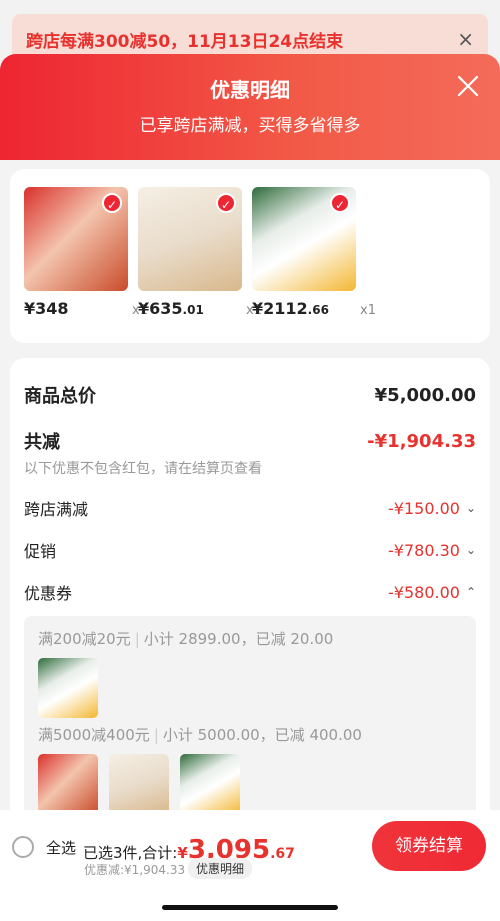 This screenshot has height=921, width=500. Describe the element at coordinates (250, 395) in the screenshot. I see `total-row: 商品总价 ¥5,000.00` at that location.